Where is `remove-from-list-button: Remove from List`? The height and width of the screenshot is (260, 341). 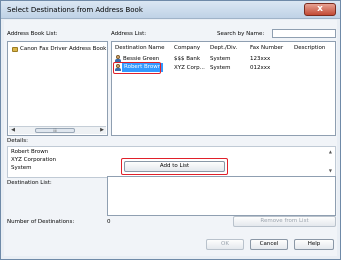 remove-from-list-button: Remove from List is located at coordinates (284, 221).